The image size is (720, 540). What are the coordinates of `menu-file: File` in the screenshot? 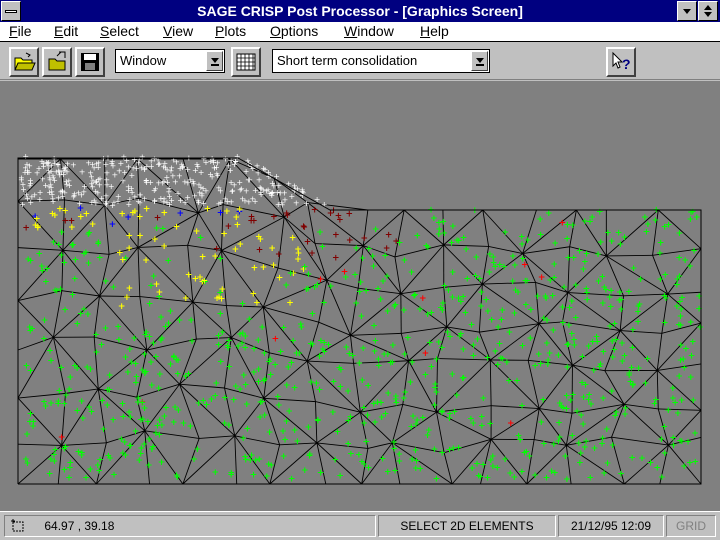 It's located at (20, 31).